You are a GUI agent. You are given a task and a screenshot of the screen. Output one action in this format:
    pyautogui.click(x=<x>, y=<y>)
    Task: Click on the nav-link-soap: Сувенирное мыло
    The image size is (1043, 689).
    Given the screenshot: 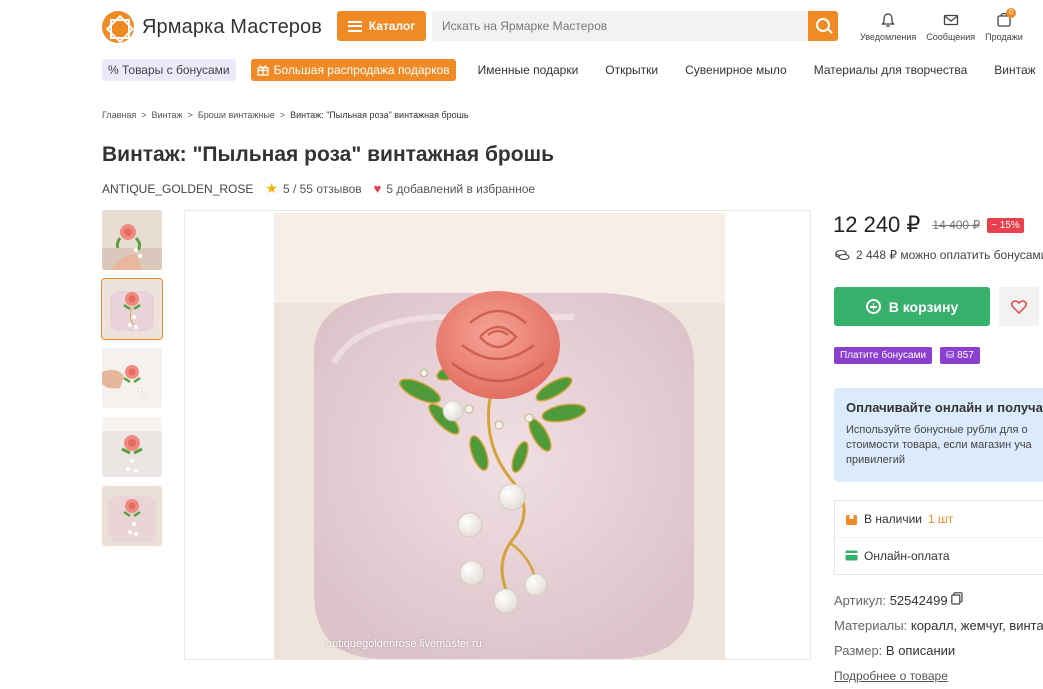 What is the action you would take?
    pyautogui.click(x=736, y=70)
    